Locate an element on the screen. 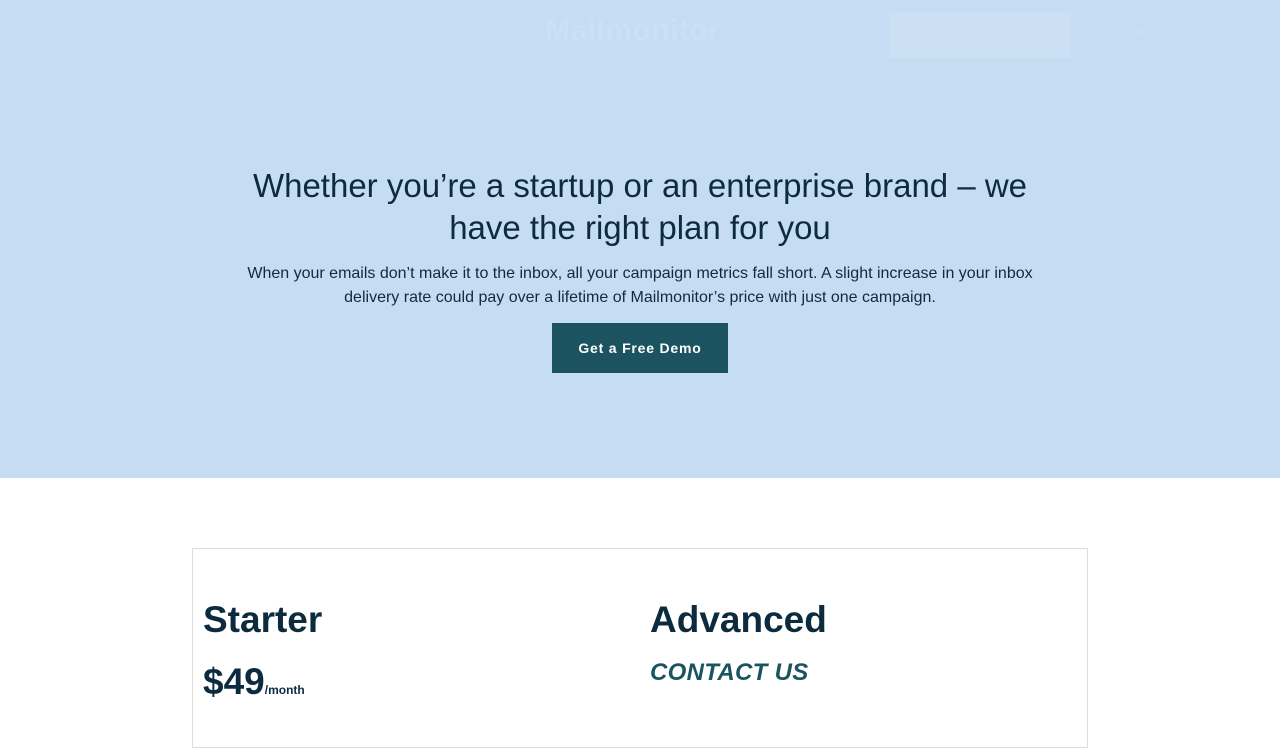 Image resolution: width=1280 pixels, height=748 pixels. plan-price: $49/month is located at coordinates (254, 682).